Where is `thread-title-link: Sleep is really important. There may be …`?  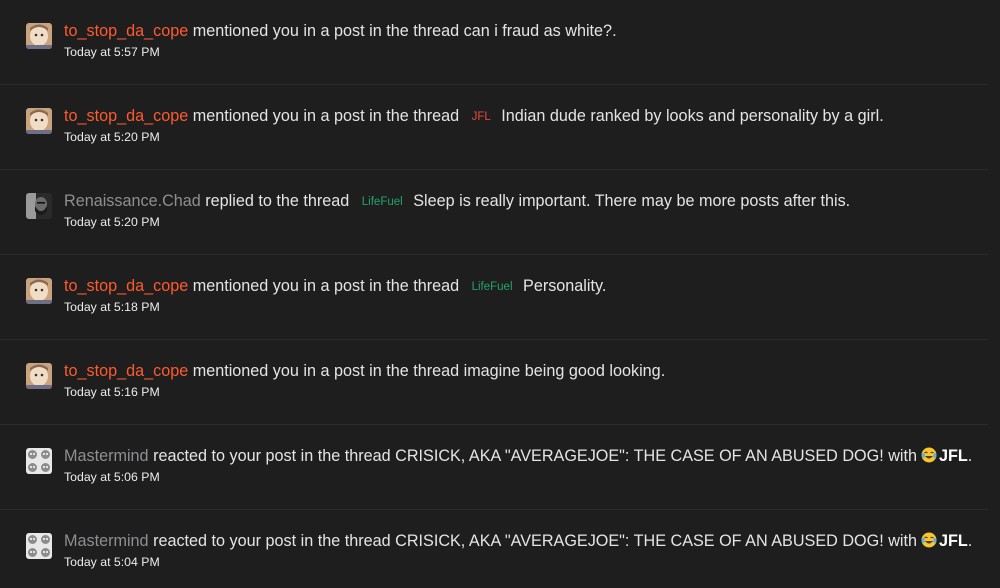
thread-title-link: Sleep is really important. There may be … is located at coordinates (631, 201).